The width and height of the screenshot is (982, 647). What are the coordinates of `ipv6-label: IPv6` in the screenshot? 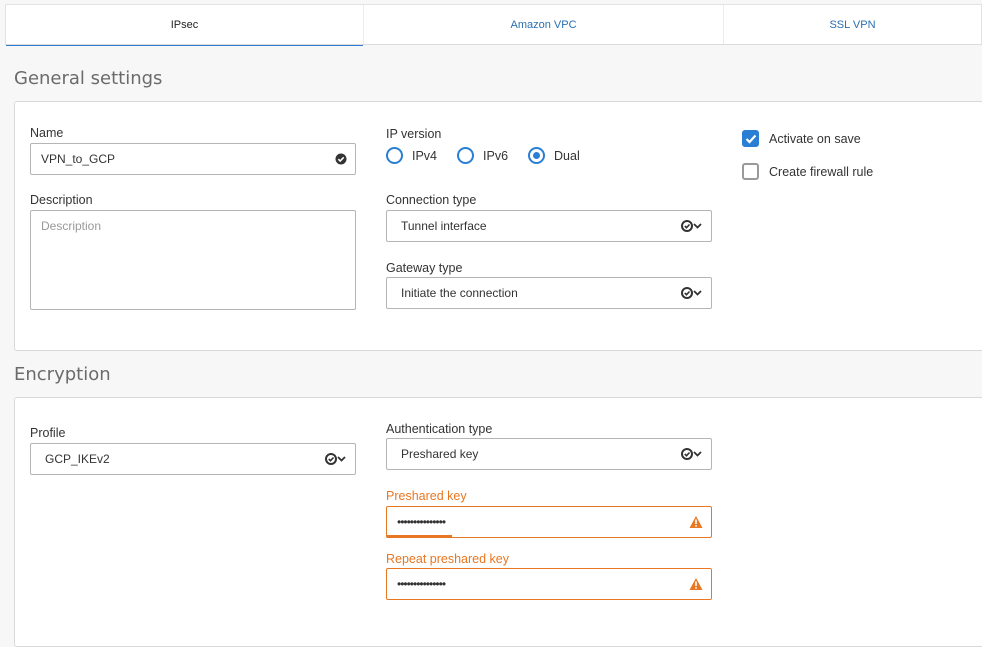 It's located at (496, 155).